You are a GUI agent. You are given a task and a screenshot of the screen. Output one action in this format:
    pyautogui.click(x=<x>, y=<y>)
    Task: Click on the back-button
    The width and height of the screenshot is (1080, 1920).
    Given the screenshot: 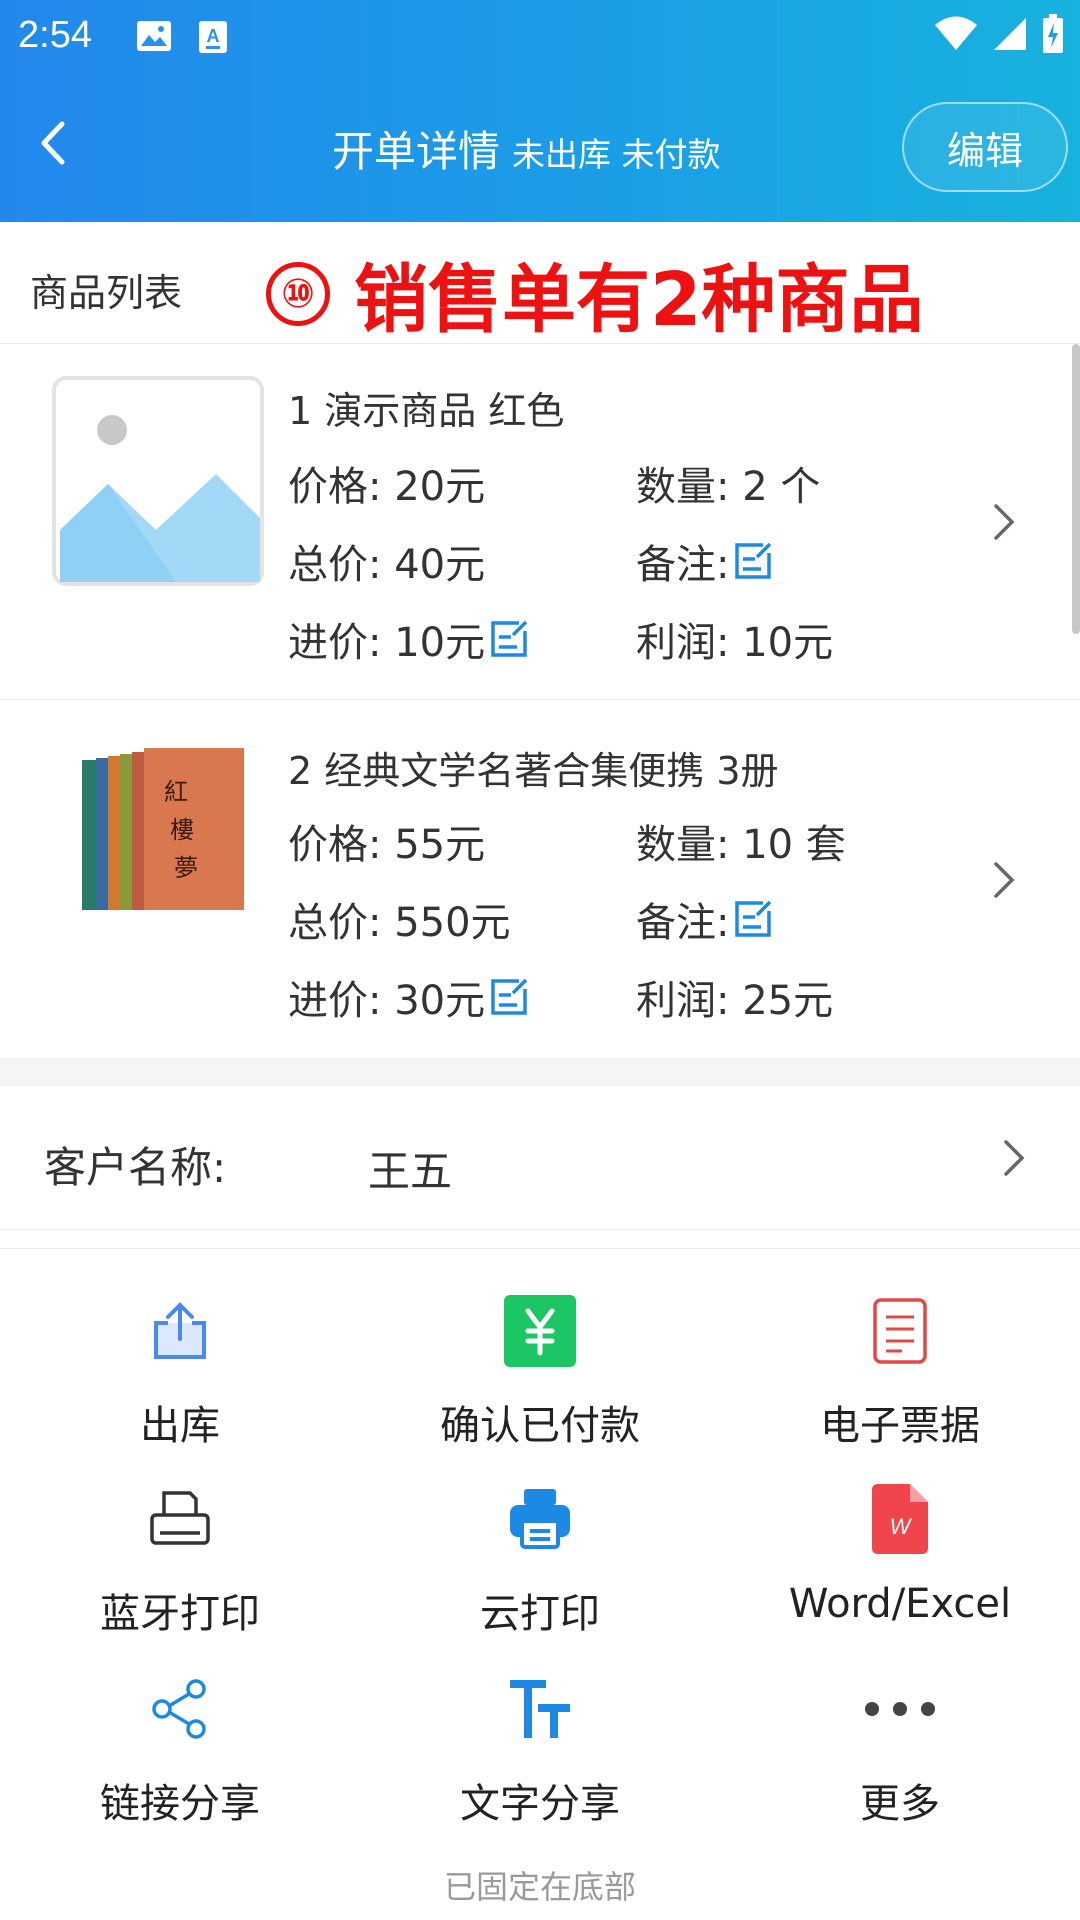 What is the action you would take?
    pyautogui.click(x=55, y=143)
    